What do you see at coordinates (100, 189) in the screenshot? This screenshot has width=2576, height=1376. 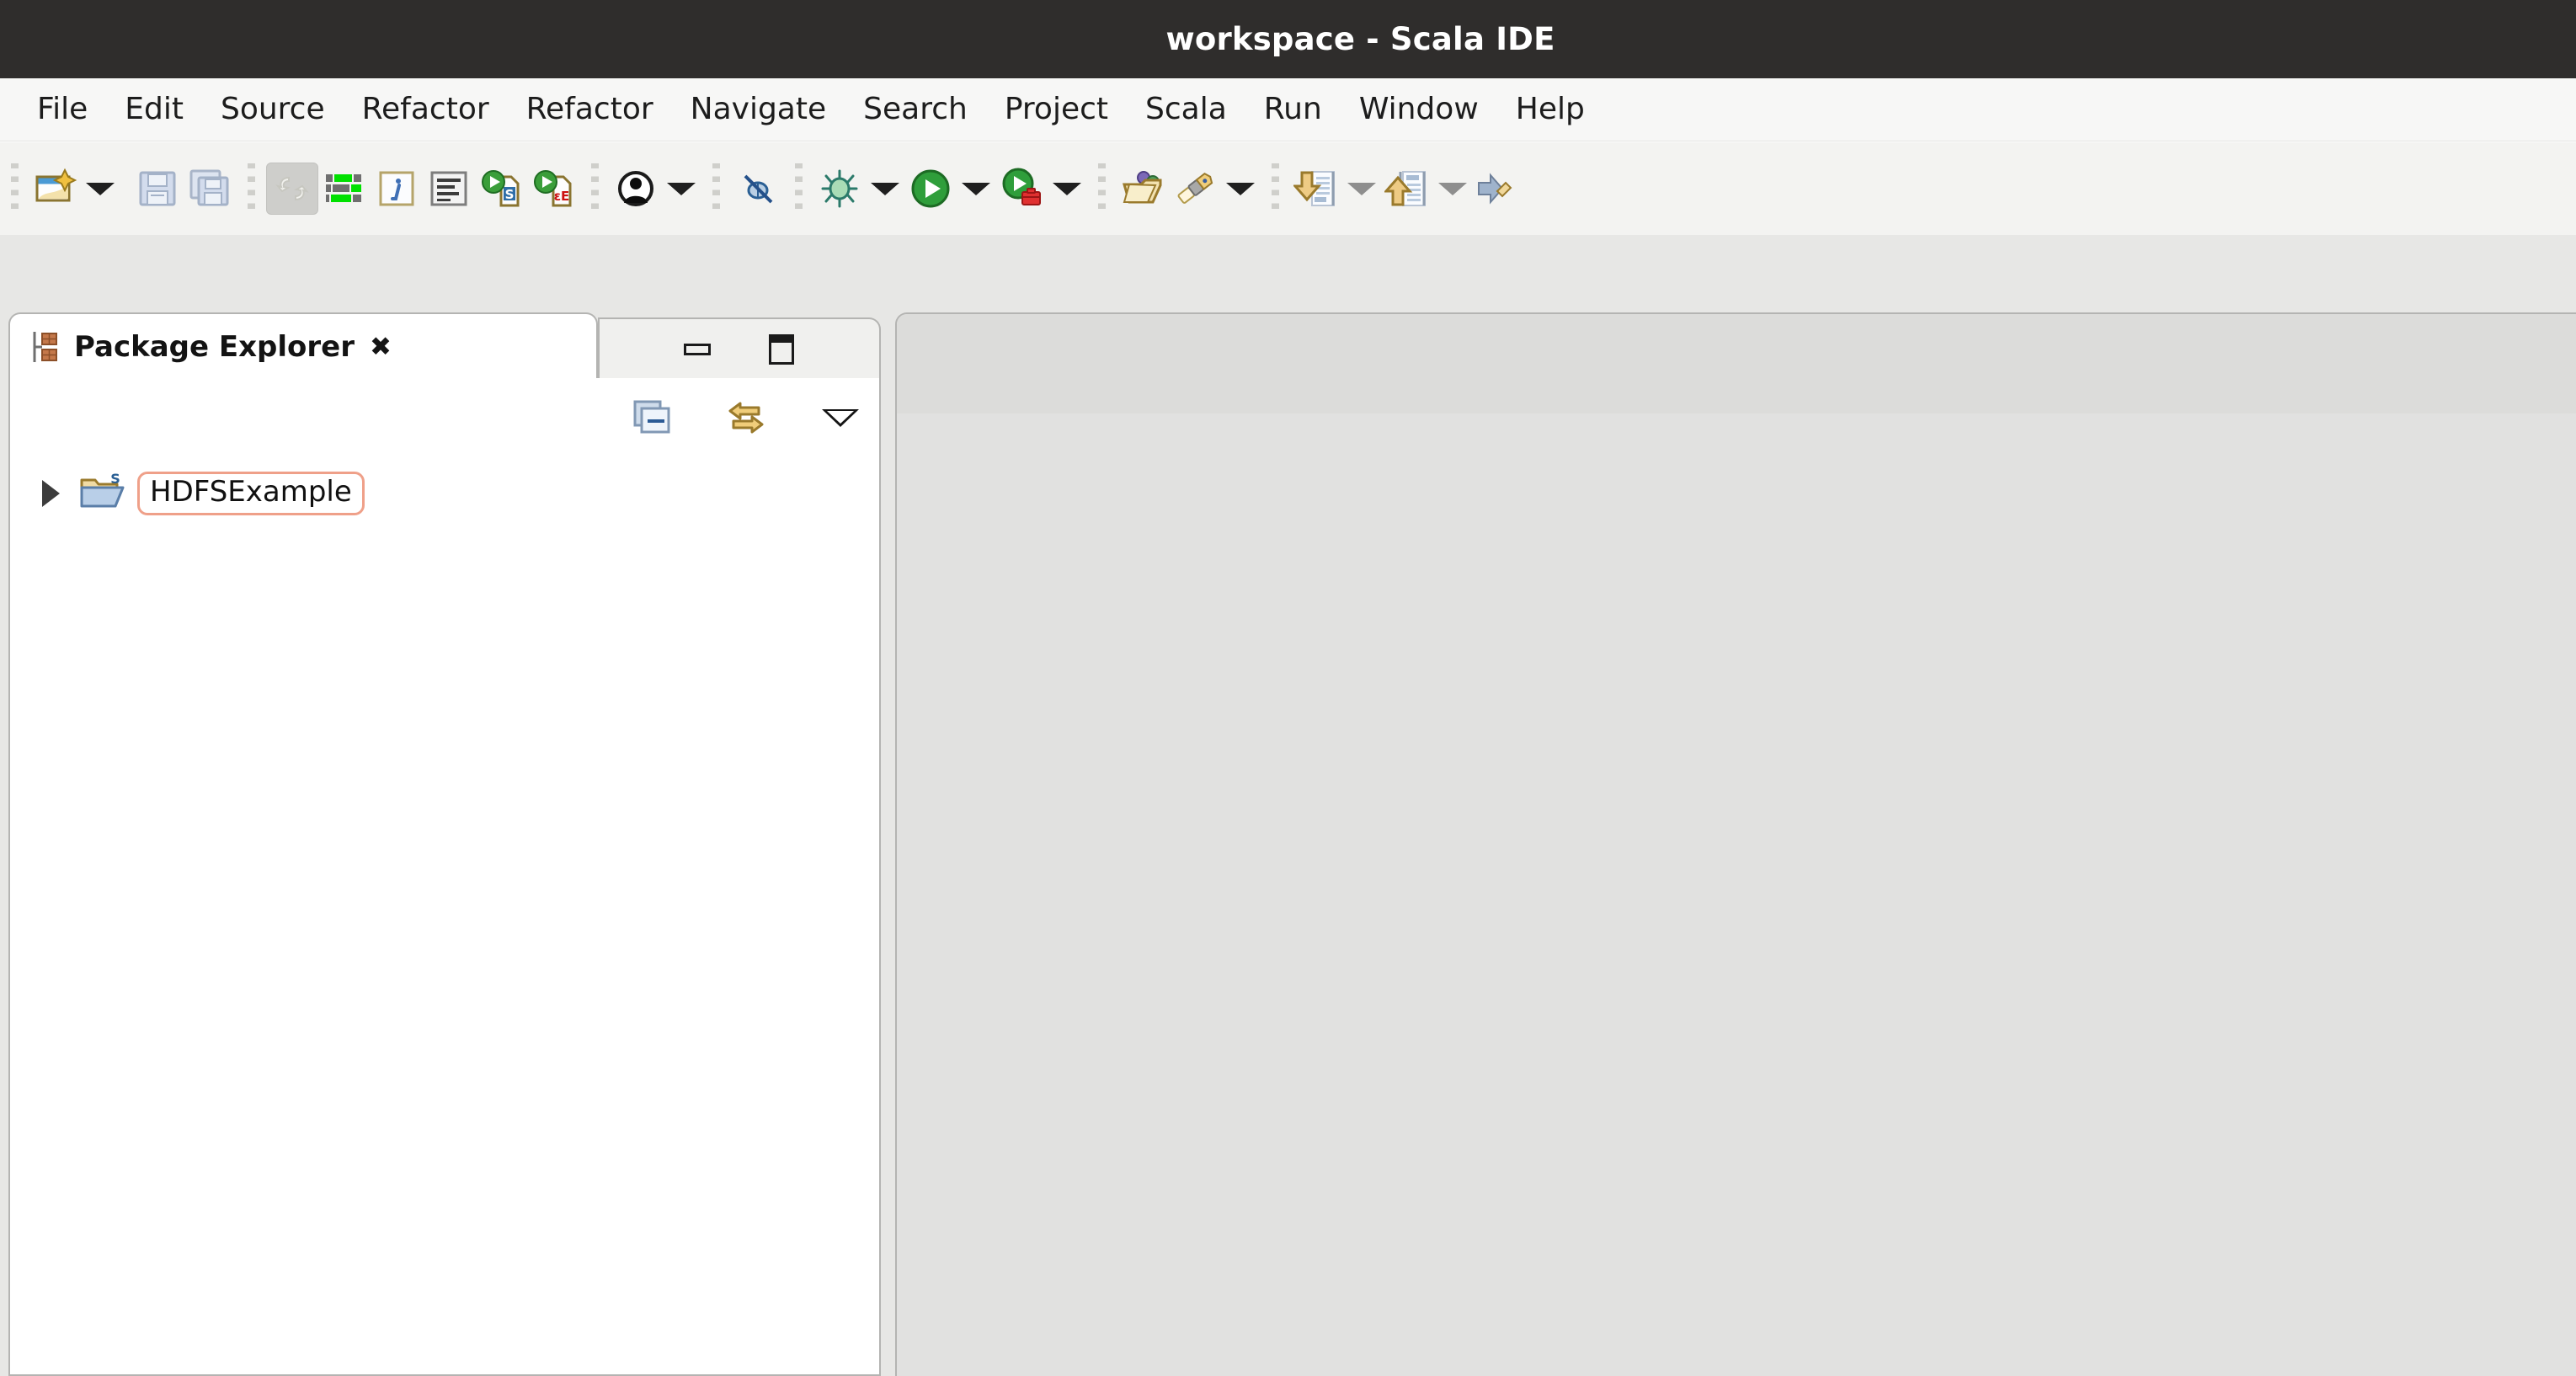 I see `new-wizard-dropdown-icon` at bounding box center [100, 189].